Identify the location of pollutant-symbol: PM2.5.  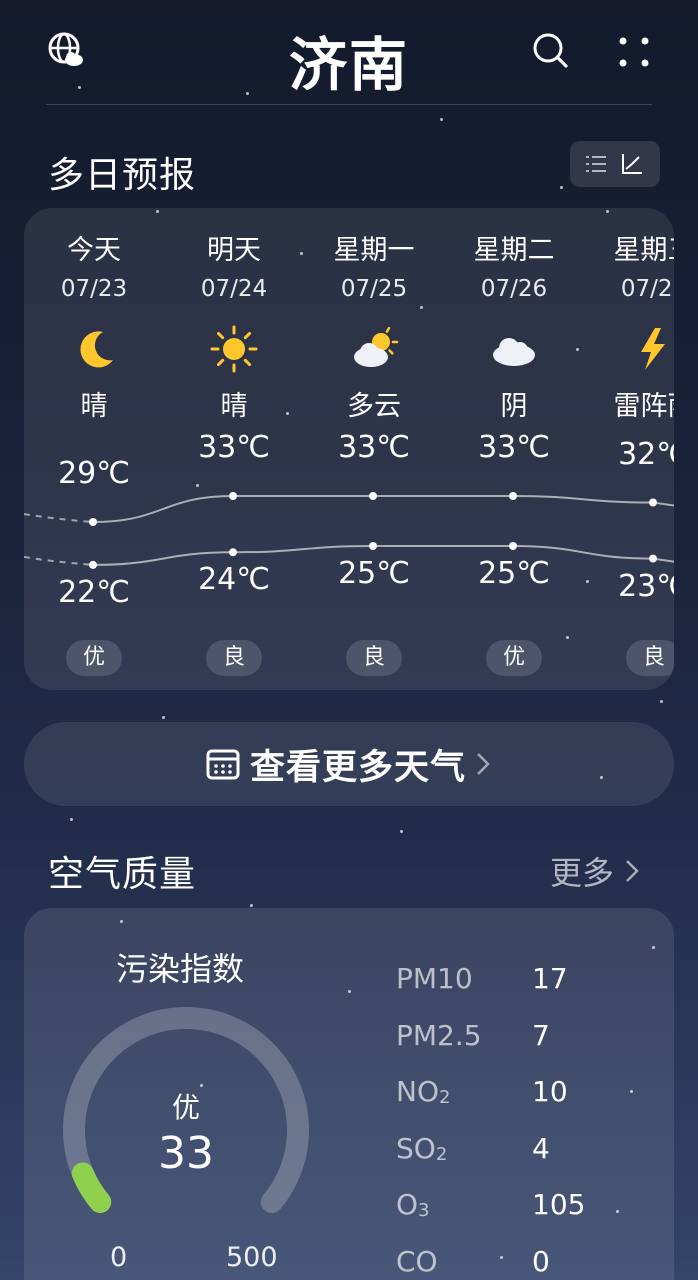
(439, 1035).